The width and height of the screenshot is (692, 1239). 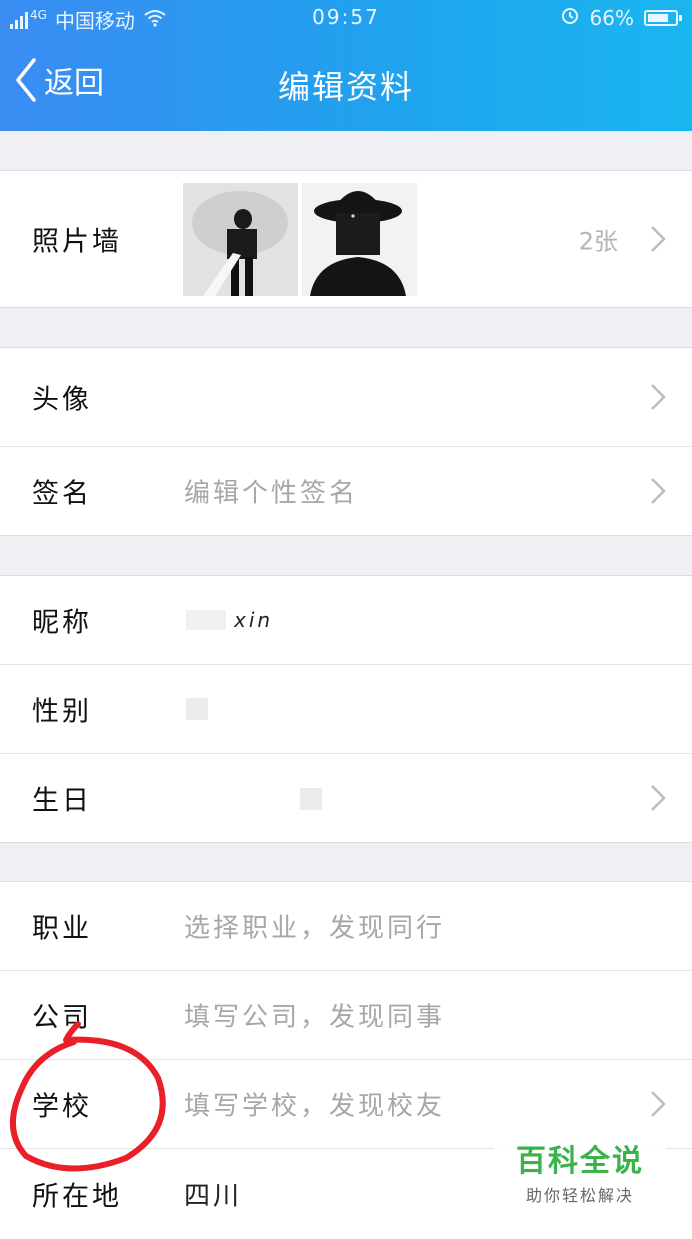 What do you see at coordinates (611, 17) in the screenshot?
I see `battery-percent: 66%` at bounding box center [611, 17].